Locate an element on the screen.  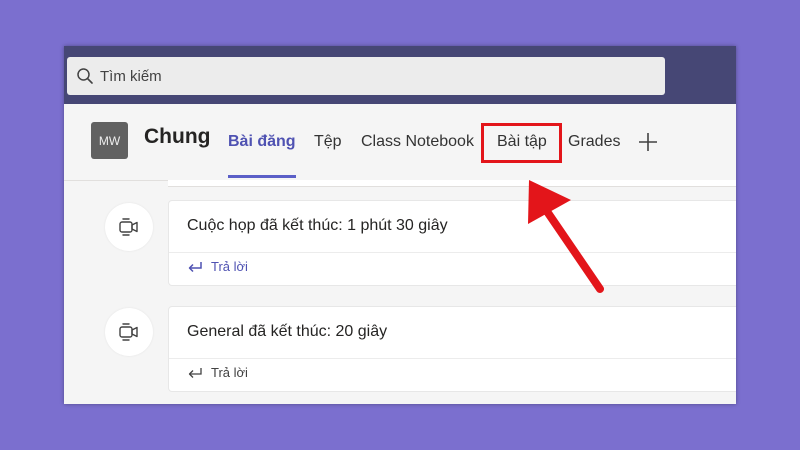
previous-post-edge is located at coordinates (452, 183).